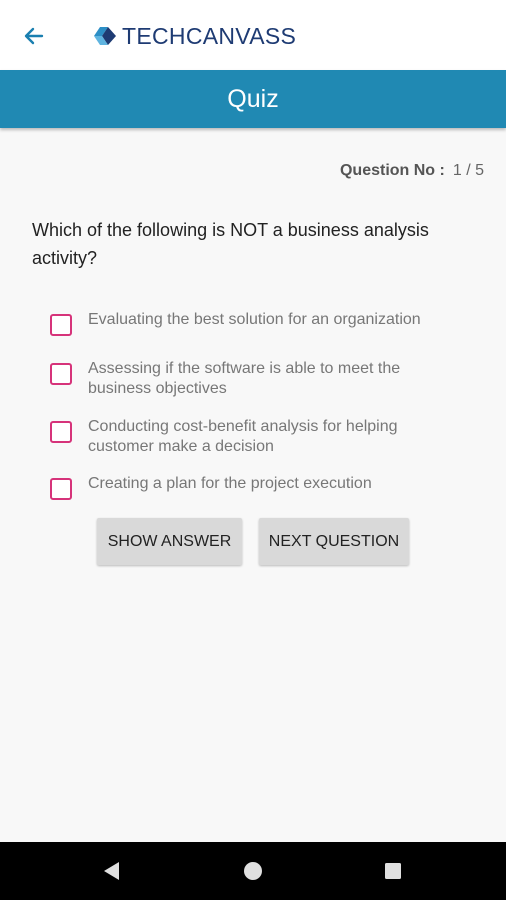  I want to click on option-2-checkbox, so click(61, 374).